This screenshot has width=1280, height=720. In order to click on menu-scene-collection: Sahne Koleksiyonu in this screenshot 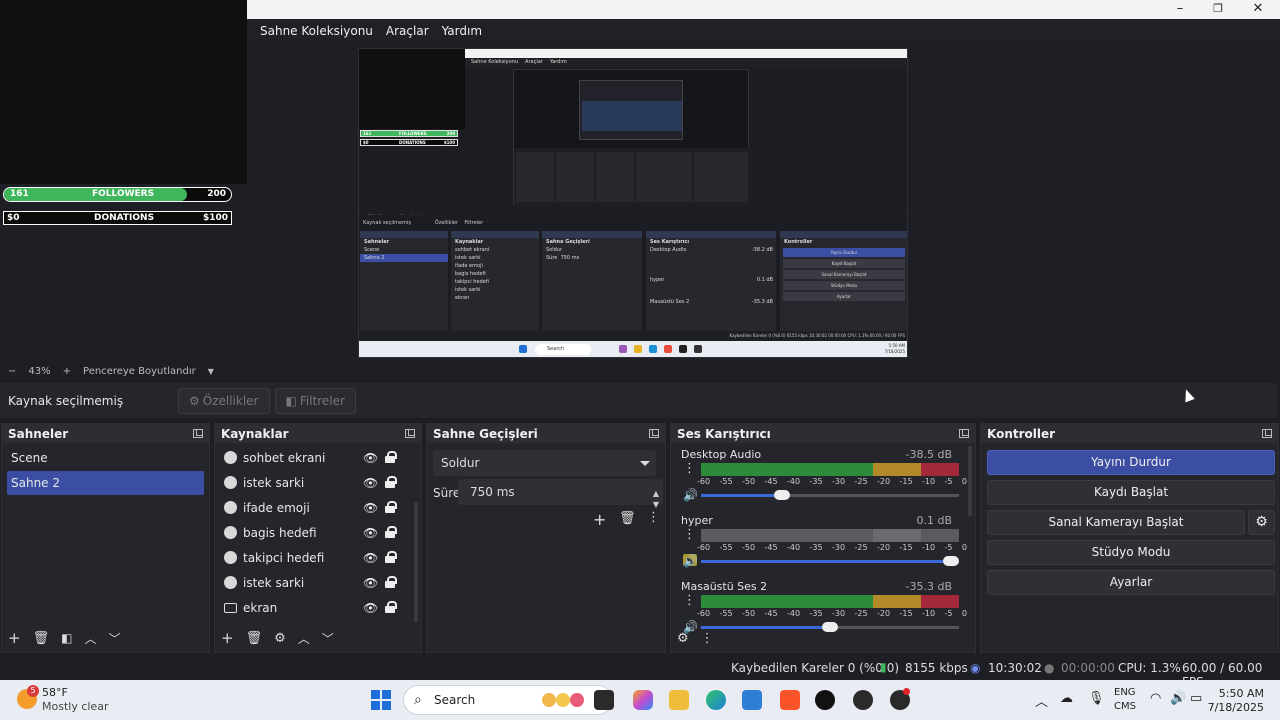, I will do `click(316, 31)`.